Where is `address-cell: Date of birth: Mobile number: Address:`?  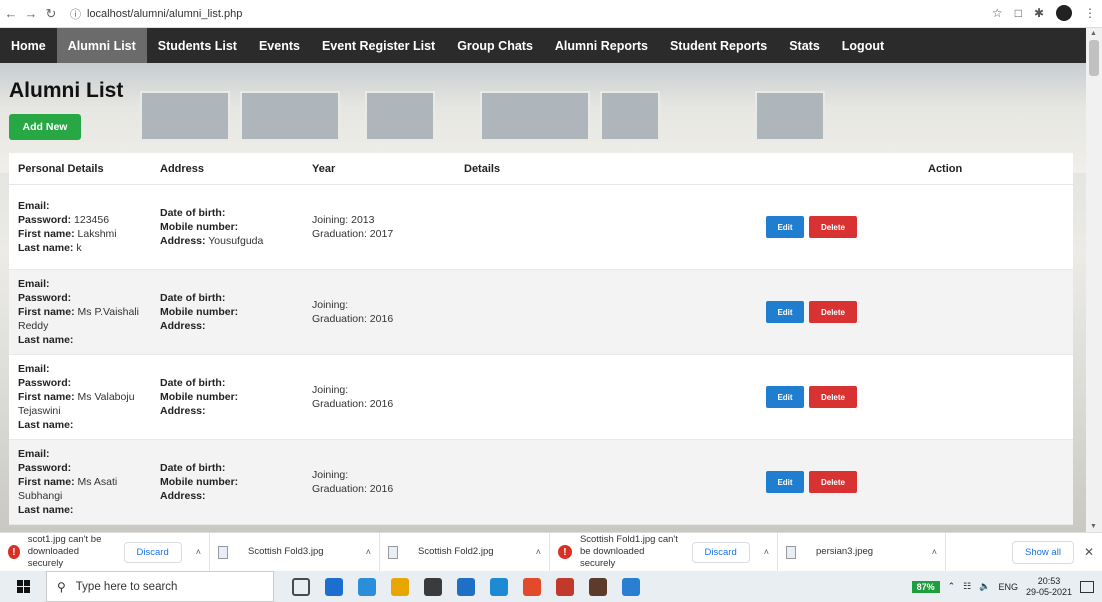
address-cell: Date of birth: Mobile number: Address: is located at coordinates (236, 482).